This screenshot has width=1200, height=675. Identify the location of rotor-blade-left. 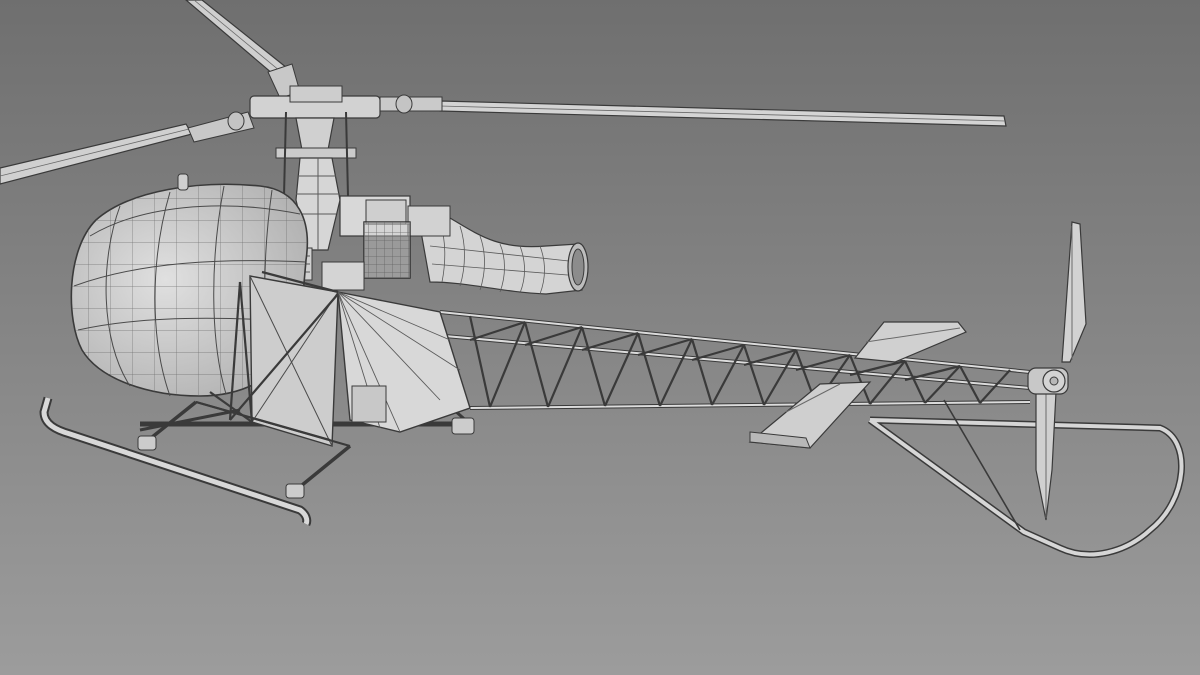
(96, 154).